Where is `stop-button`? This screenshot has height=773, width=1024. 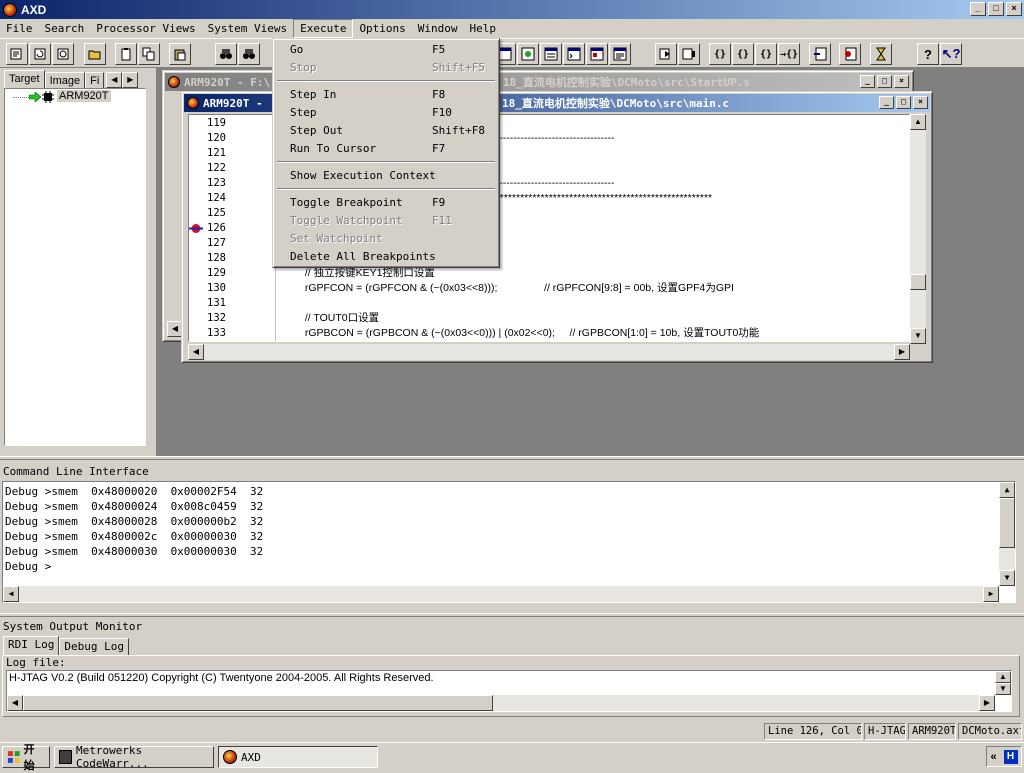 stop-button is located at coordinates (689, 54).